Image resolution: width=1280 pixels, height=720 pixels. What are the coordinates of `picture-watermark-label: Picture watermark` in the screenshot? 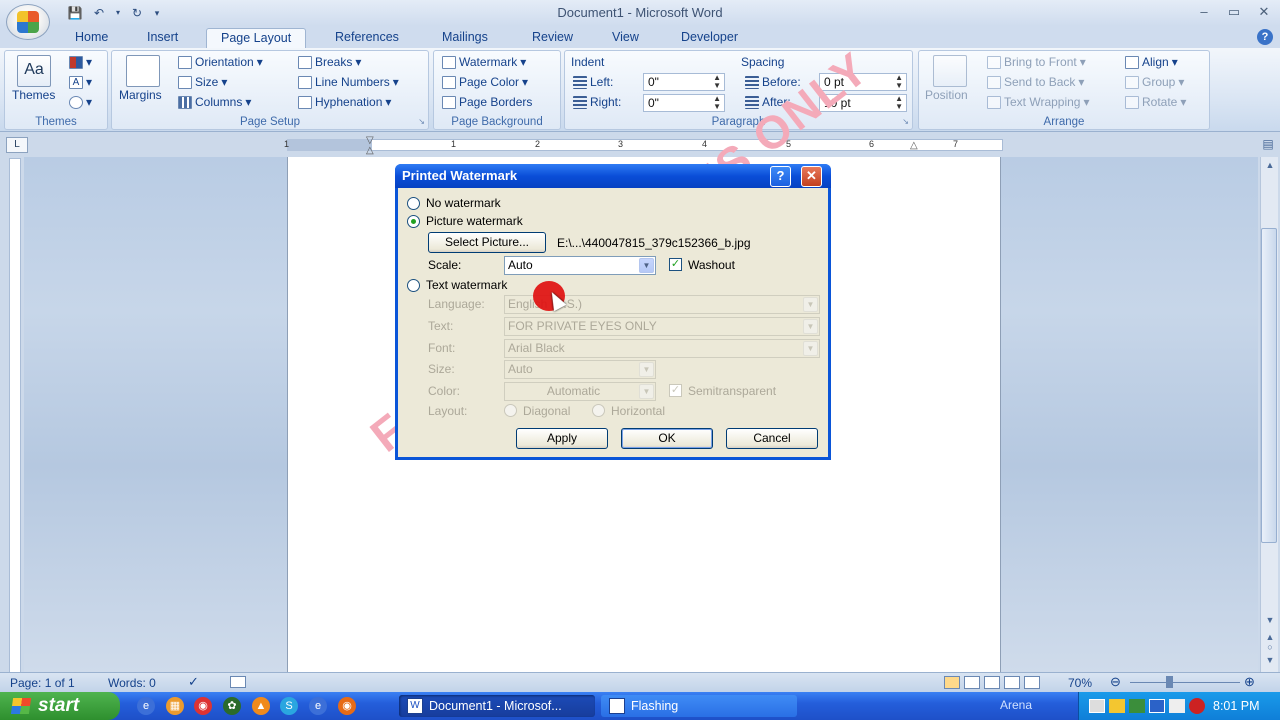 It's located at (474, 221).